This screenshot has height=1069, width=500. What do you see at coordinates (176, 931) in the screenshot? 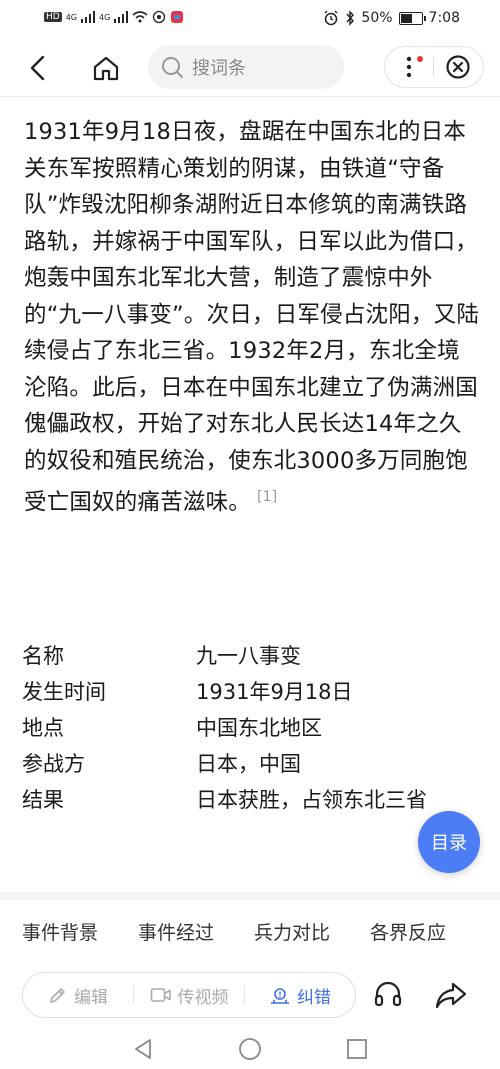
I see `tab-process: 事件经过` at bounding box center [176, 931].